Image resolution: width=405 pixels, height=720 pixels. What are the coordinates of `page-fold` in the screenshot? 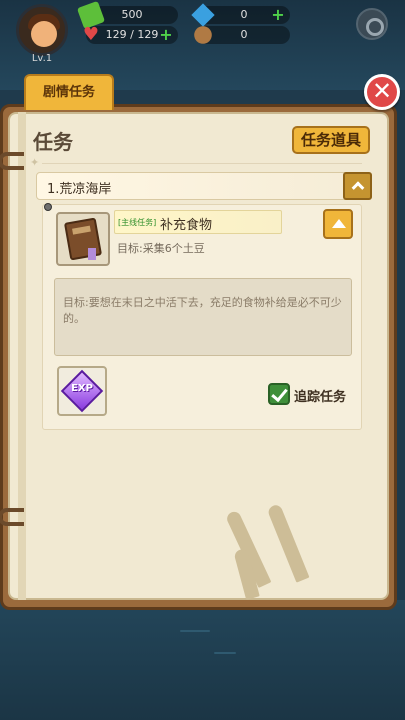 It's located at (22, 356).